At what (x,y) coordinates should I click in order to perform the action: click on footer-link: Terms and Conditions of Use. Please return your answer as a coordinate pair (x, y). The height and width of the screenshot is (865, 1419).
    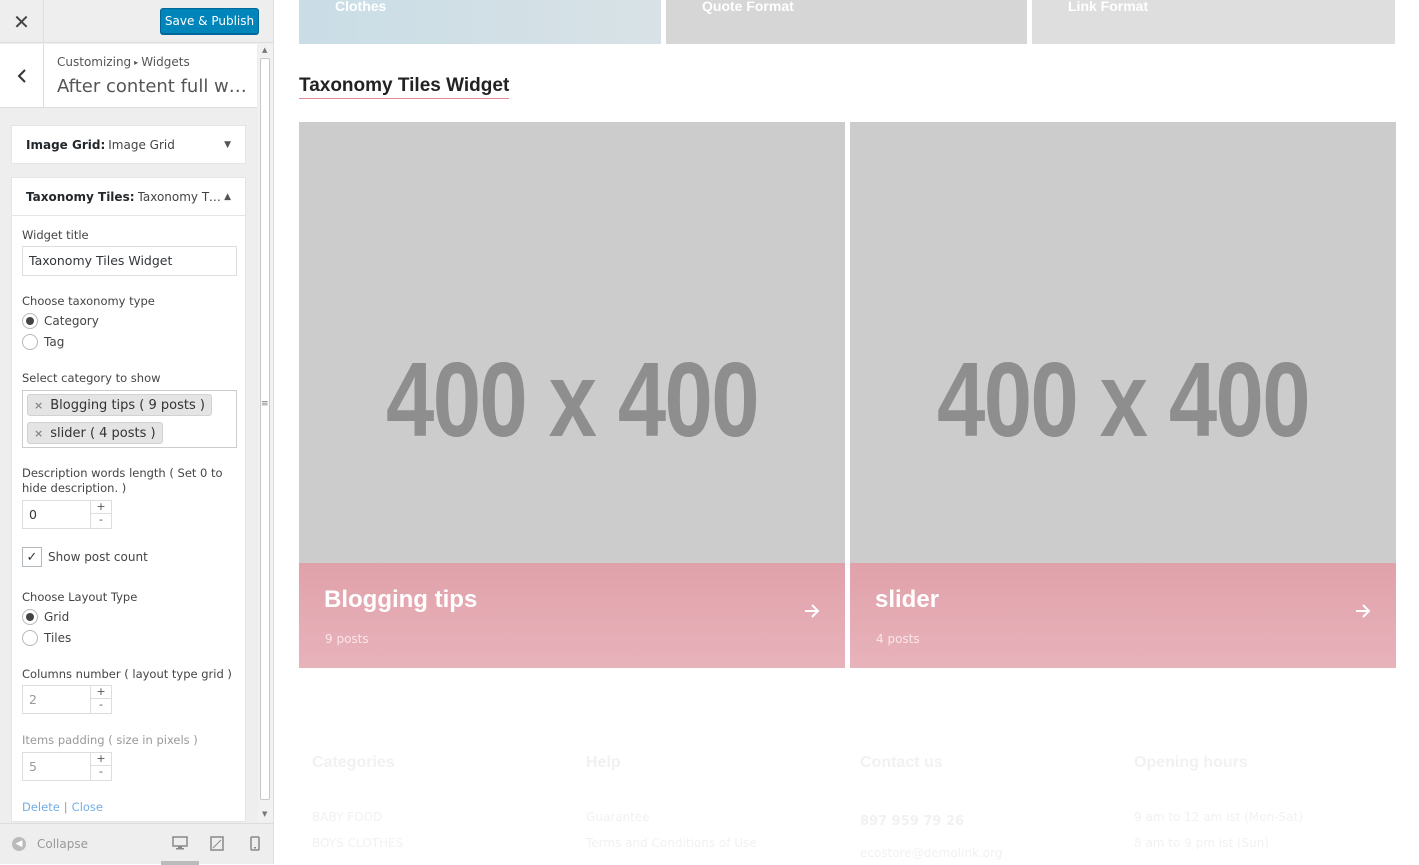
    Looking at the image, I should click on (671, 843).